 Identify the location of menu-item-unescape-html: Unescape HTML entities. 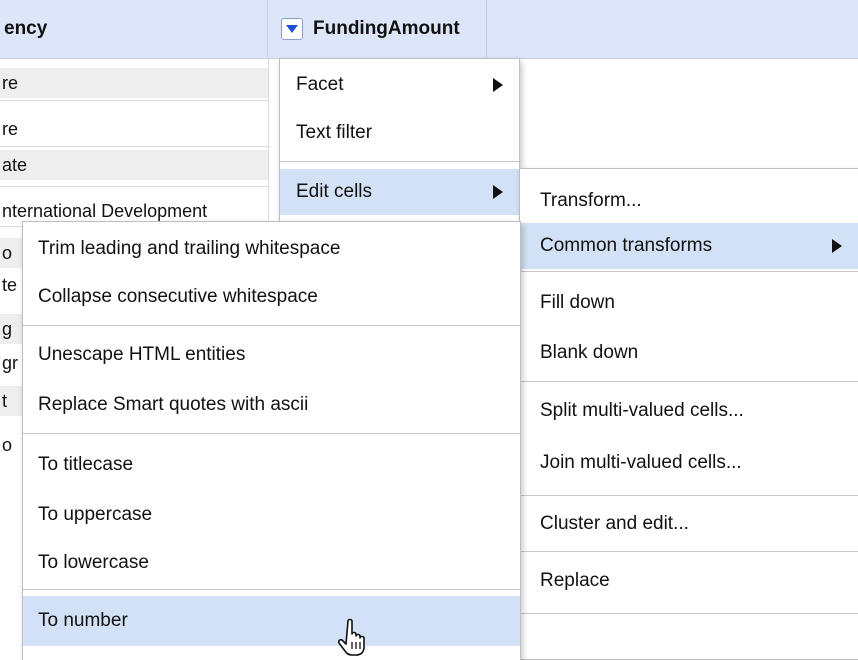
(271, 355).